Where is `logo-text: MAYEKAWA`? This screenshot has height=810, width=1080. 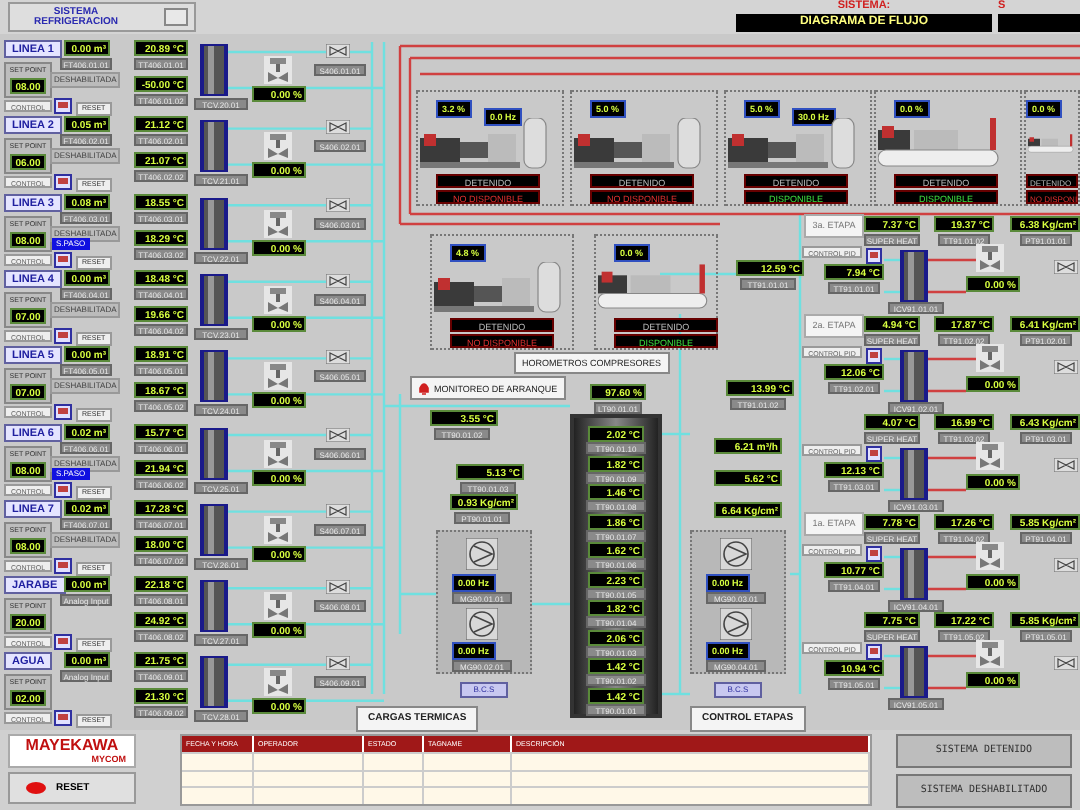 logo-text: MAYEKAWA is located at coordinates (72, 745).